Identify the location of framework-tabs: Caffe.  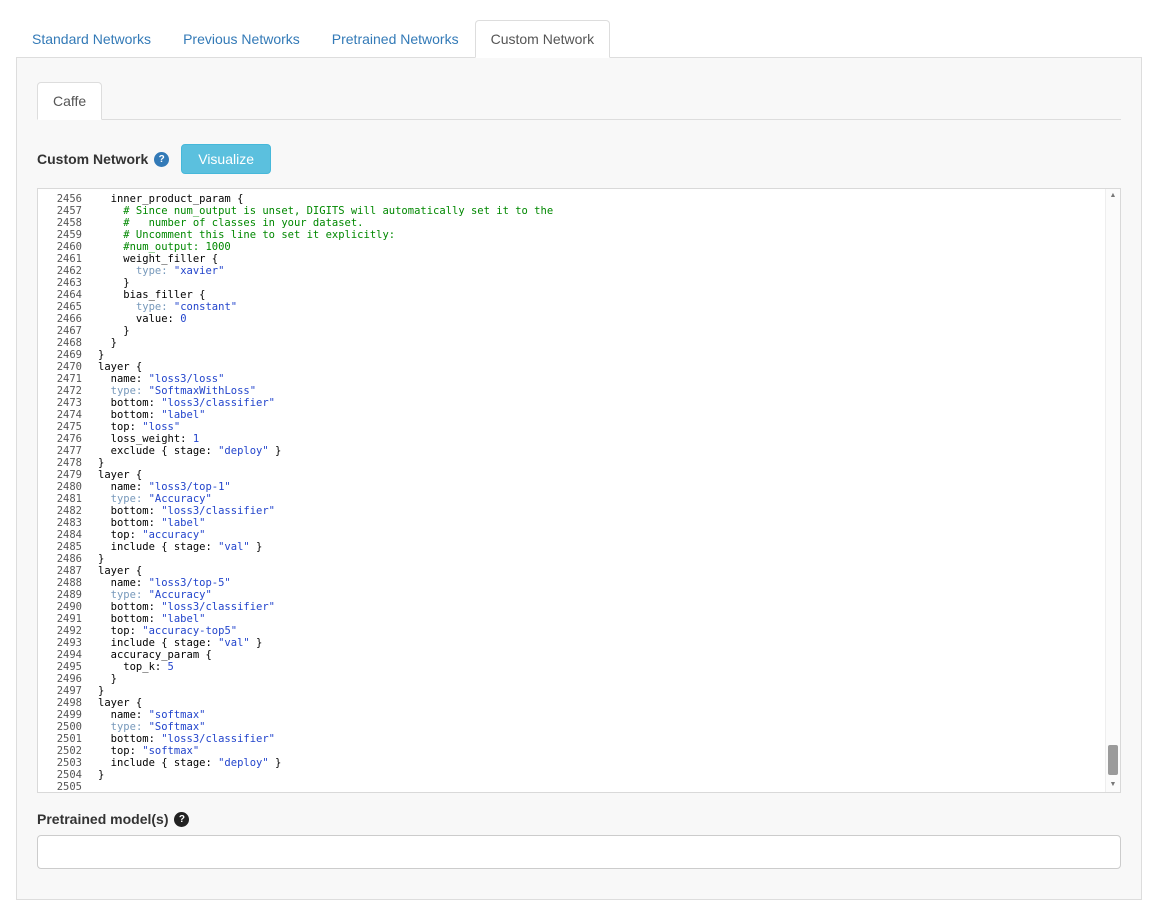
(579, 101).